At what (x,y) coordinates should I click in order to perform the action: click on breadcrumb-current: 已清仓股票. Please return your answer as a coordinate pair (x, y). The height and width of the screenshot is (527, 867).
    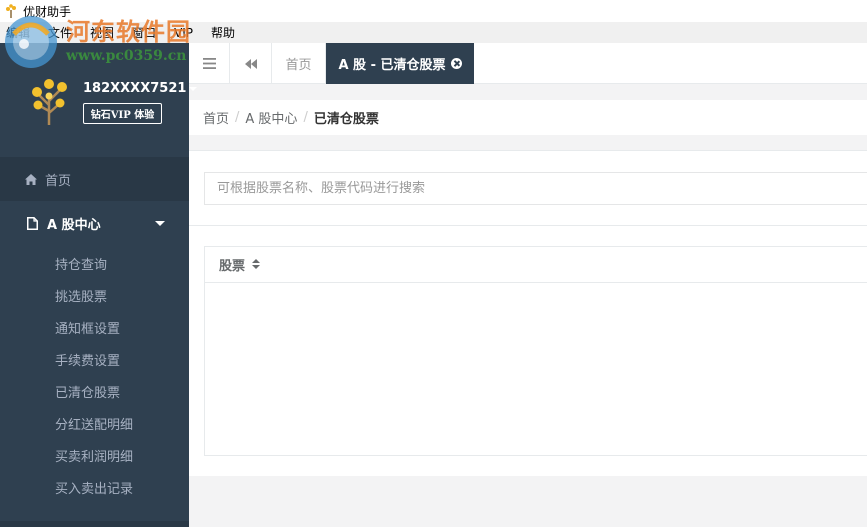
    Looking at the image, I should click on (346, 119).